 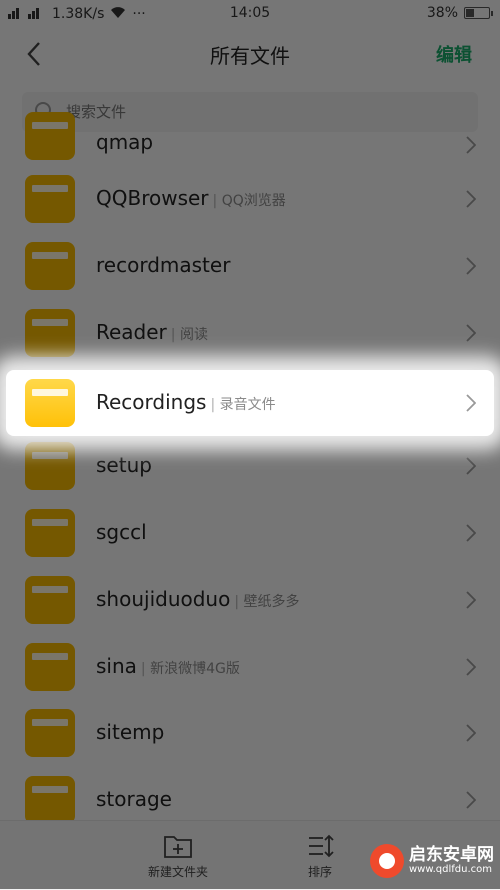 What do you see at coordinates (387, 861) in the screenshot?
I see `watermark-logo-icon` at bounding box center [387, 861].